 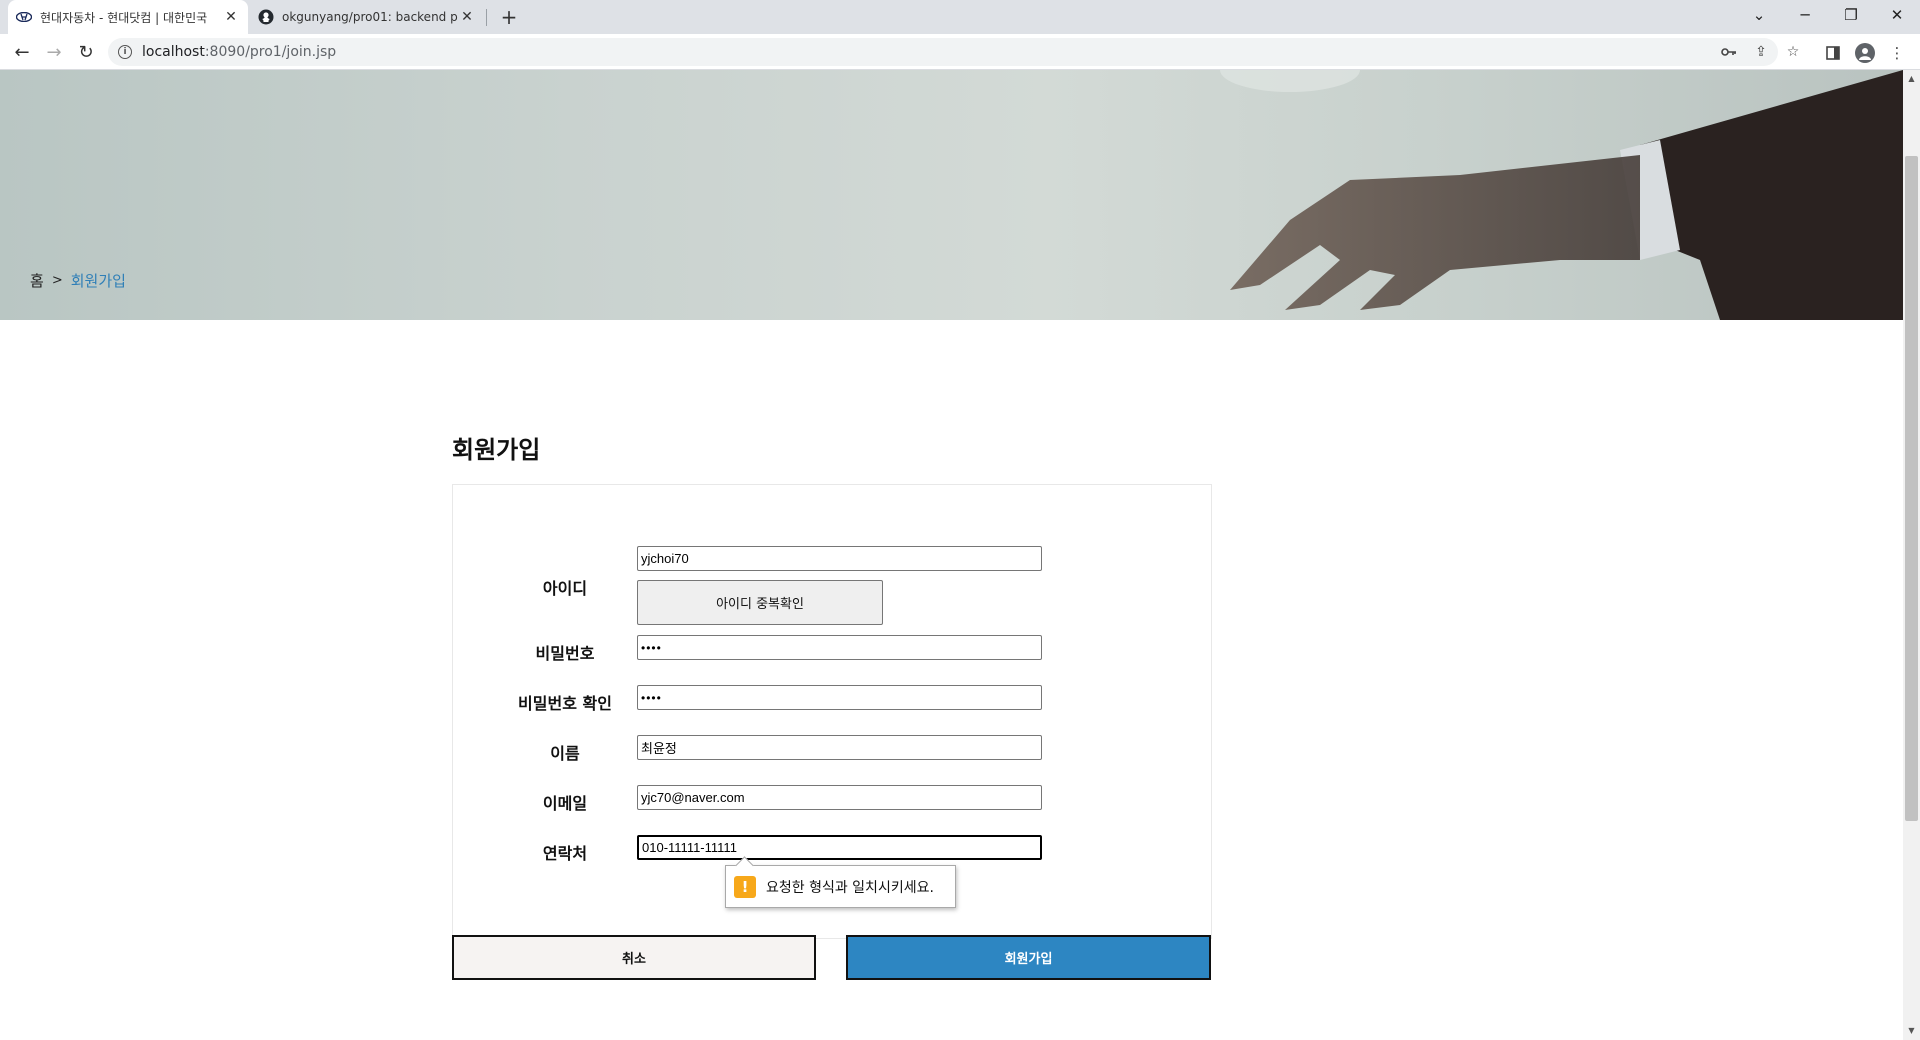 What do you see at coordinates (1911, 1030) in the screenshot?
I see `scroll-down-arrow-icon: ▼` at bounding box center [1911, 1030].